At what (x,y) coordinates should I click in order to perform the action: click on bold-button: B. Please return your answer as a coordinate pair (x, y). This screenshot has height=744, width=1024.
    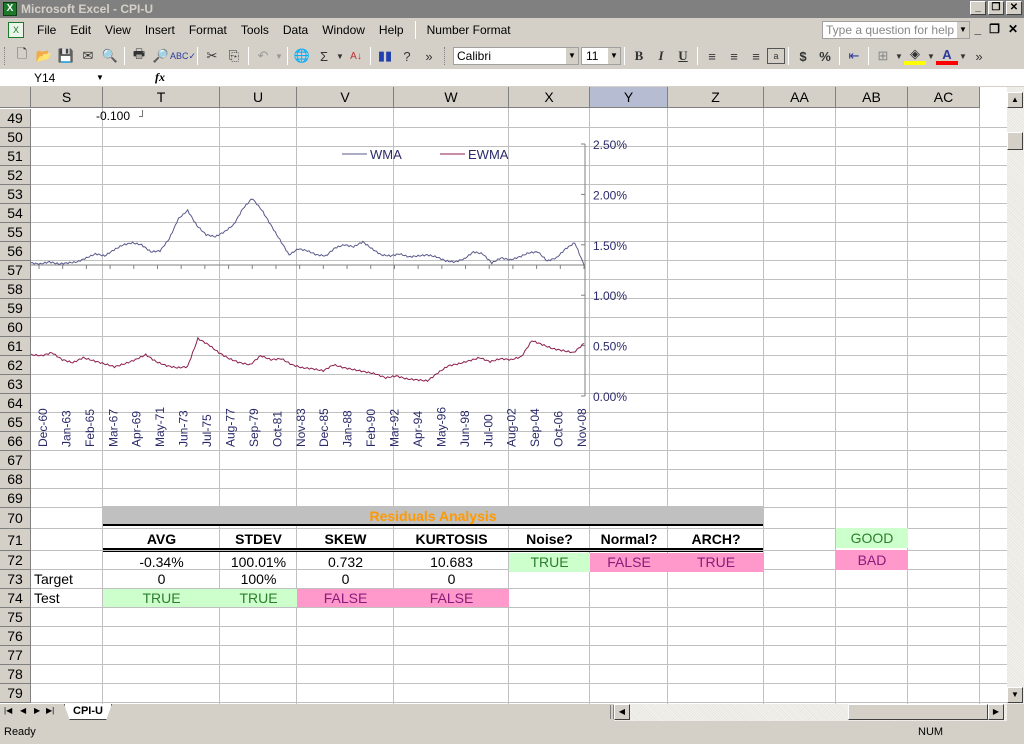
    Looking at the image, I should click on (639, 56).